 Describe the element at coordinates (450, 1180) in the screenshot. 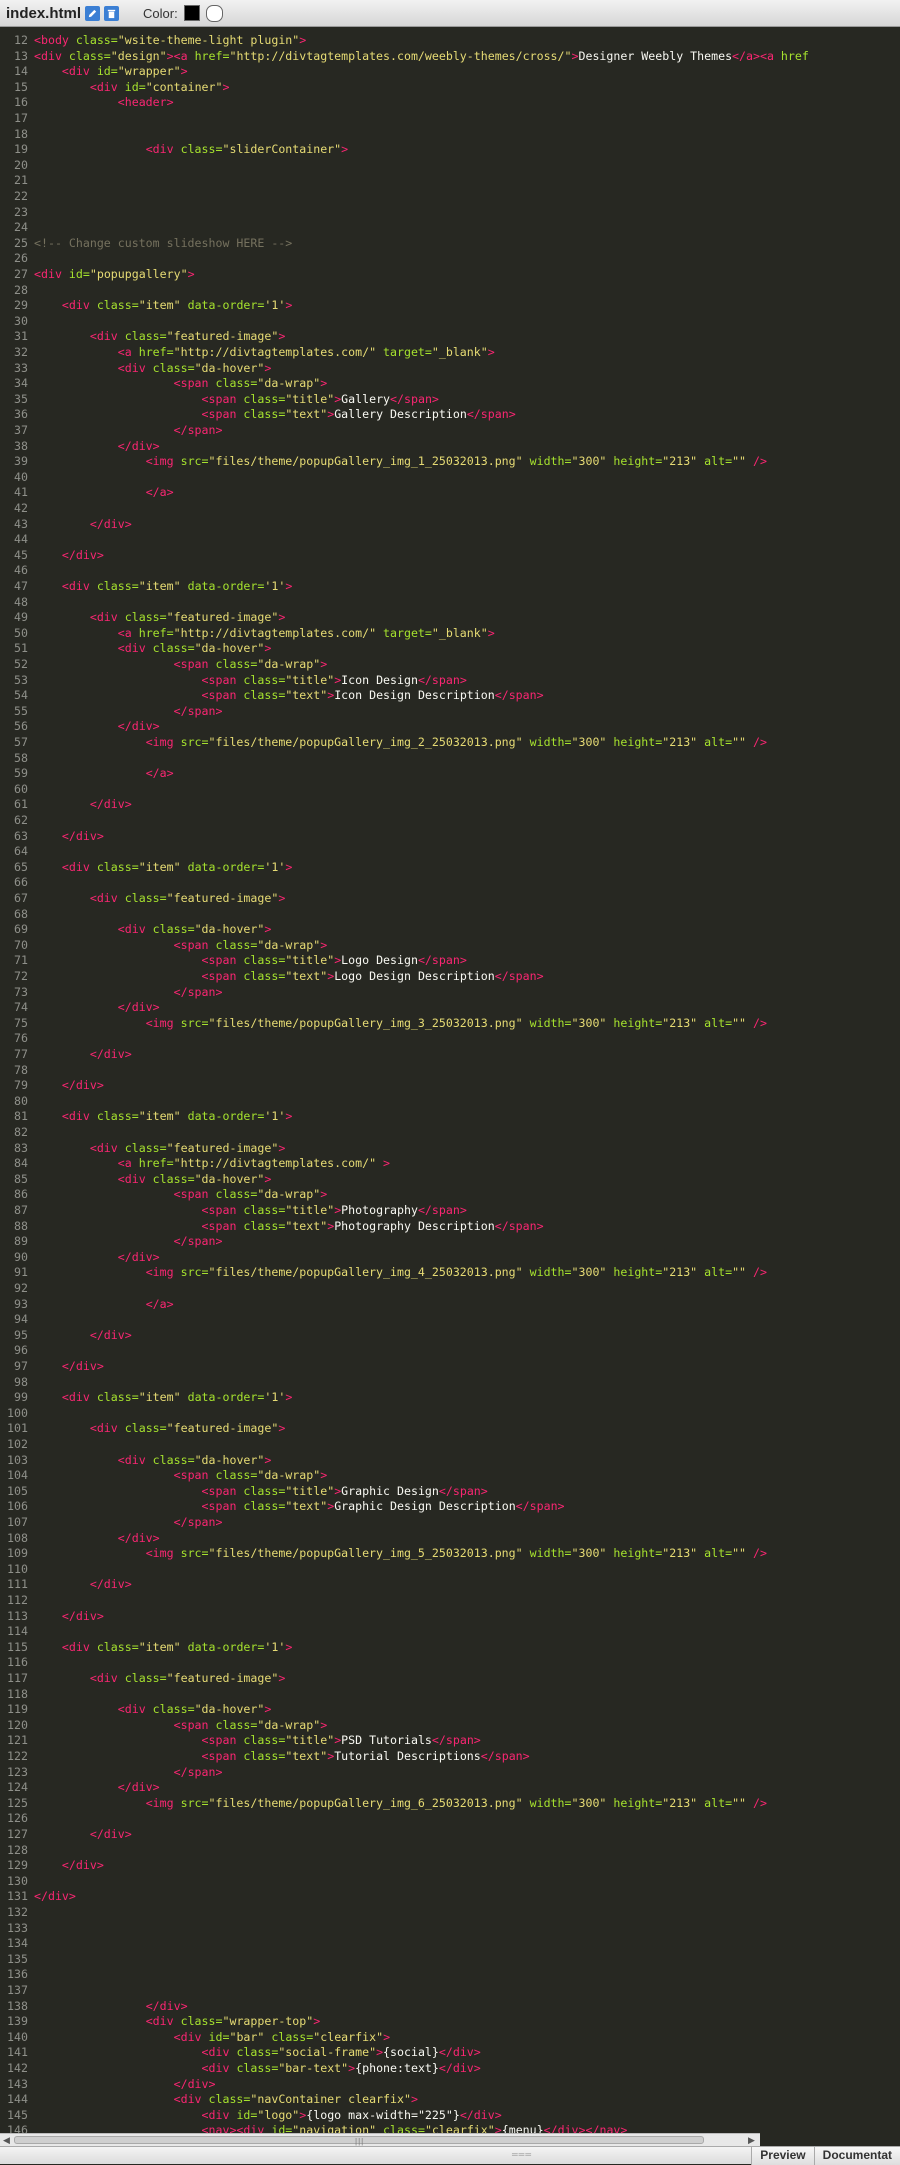

I see `code-line: 85 <div class="da-hover">` at that location.